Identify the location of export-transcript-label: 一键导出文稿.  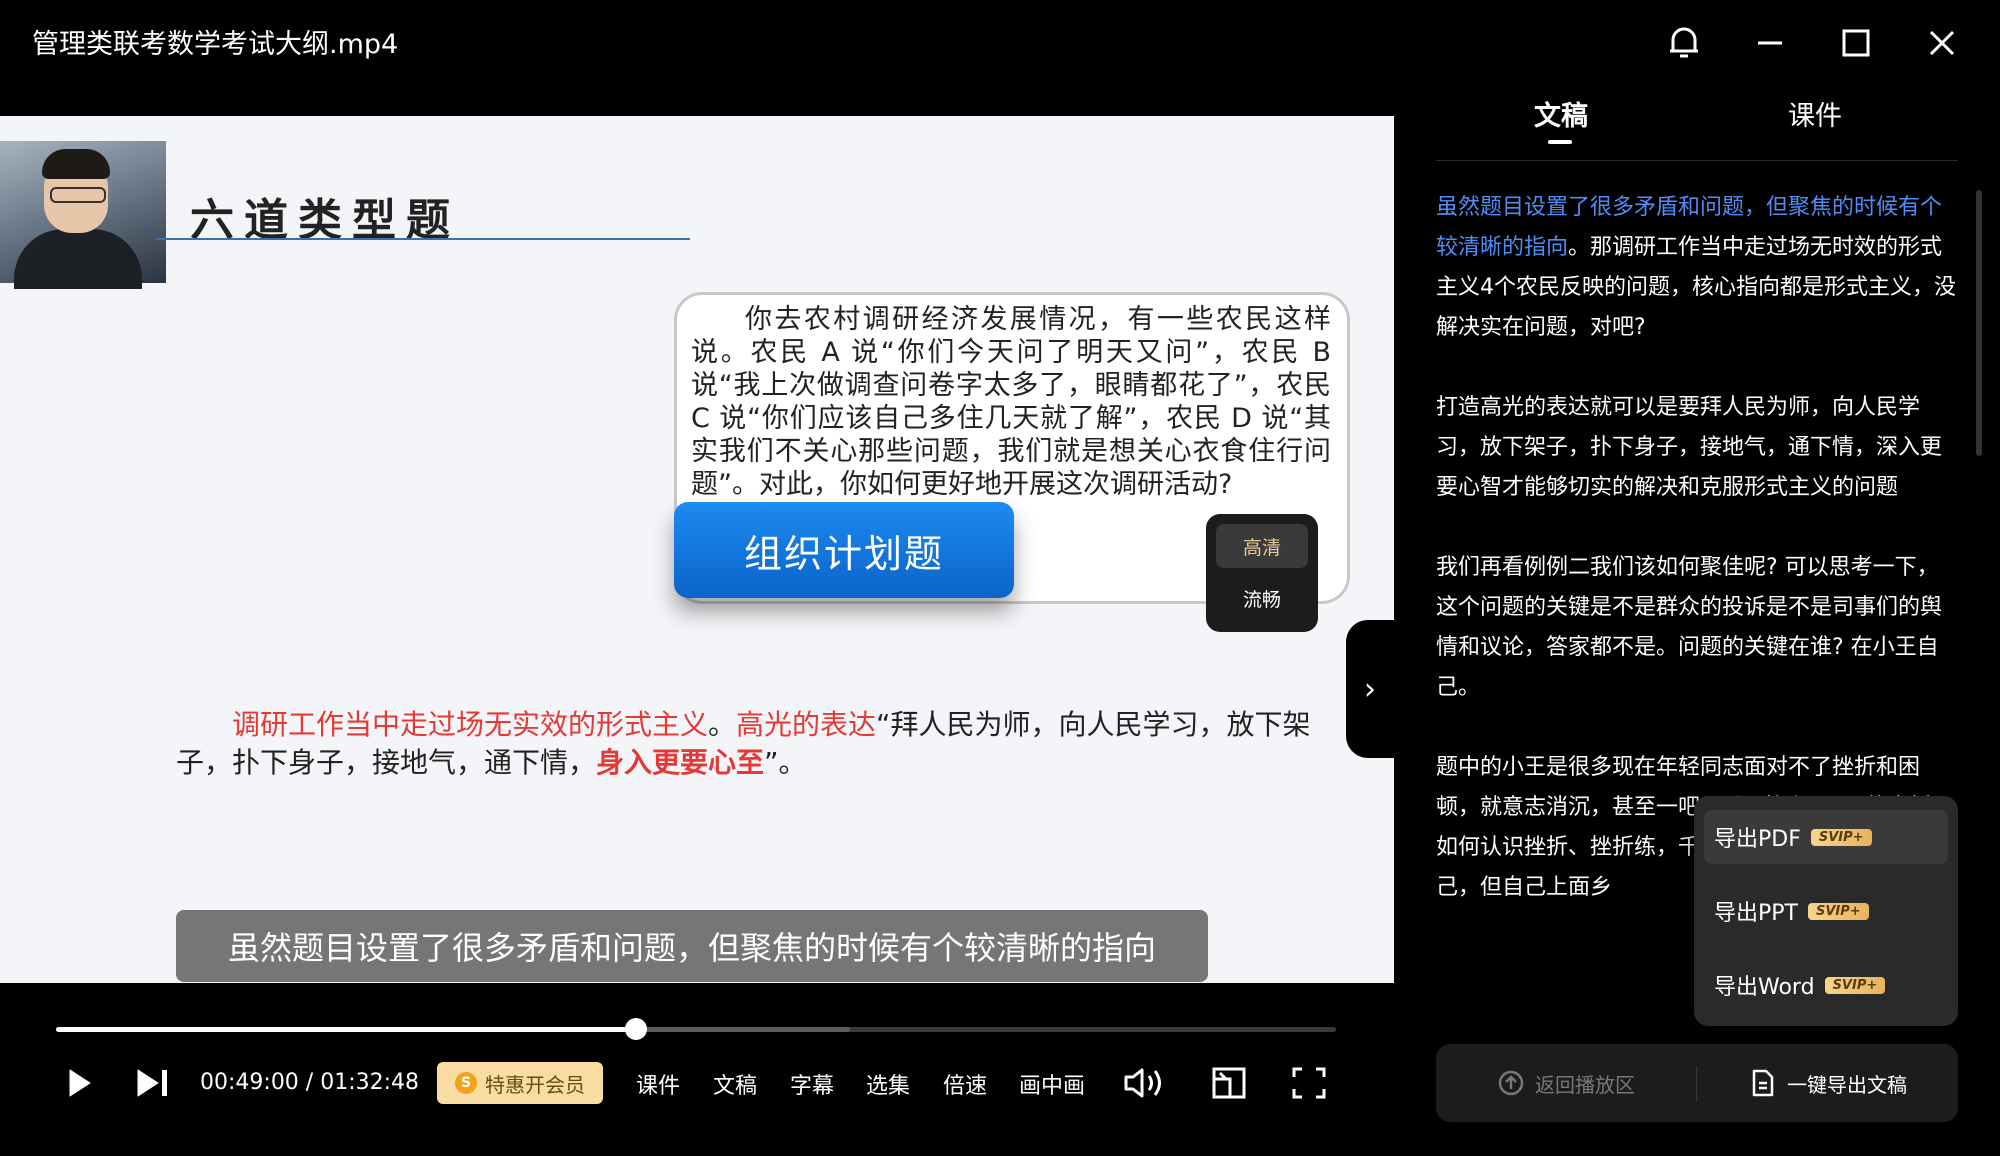
(1847, 1084).